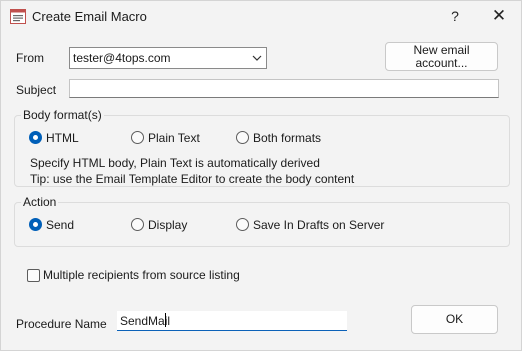  What do you see at coordinates (122, 58) in the screenshot?
I see `from-account-value: tester@4tops.com` at bounding box center [122, 58].